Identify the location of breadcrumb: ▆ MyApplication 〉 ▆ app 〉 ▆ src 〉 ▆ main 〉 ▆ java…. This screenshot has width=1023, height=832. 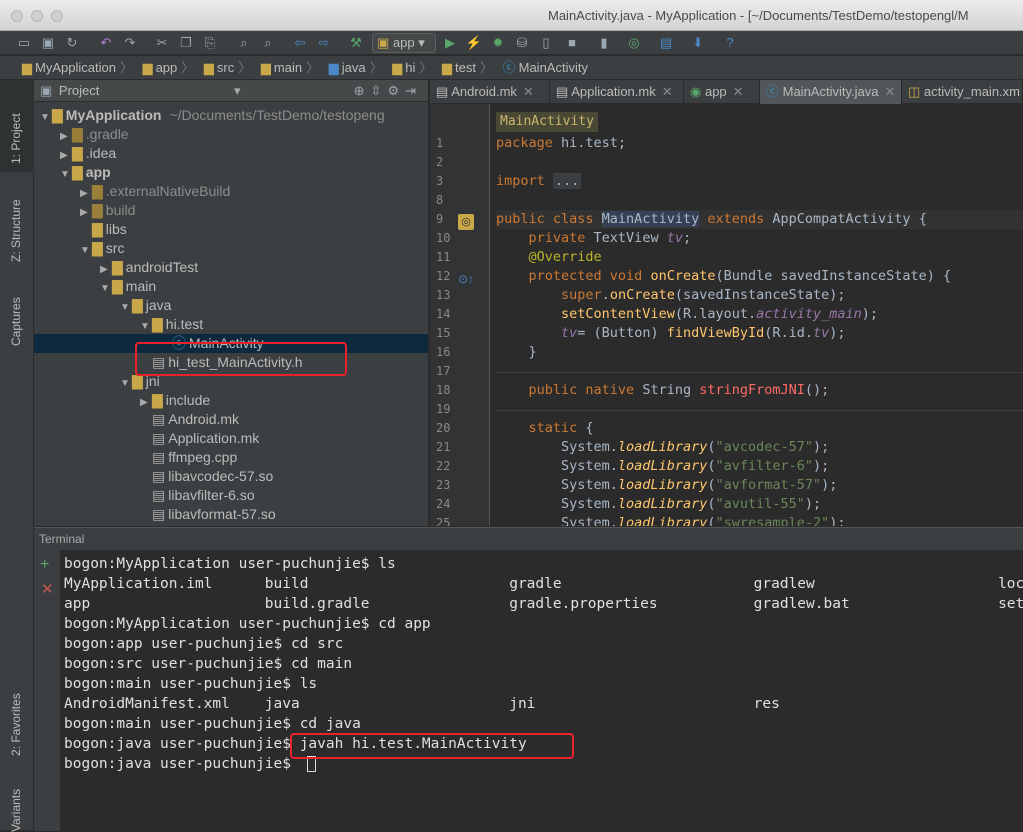
(511, 68).